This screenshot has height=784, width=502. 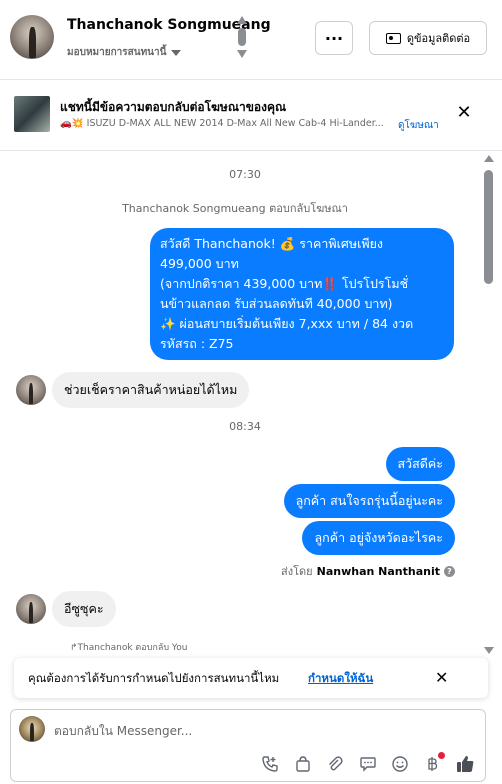 I want to click on view-ad-link: ดูโฆษณา, so click(x=418, y=125).